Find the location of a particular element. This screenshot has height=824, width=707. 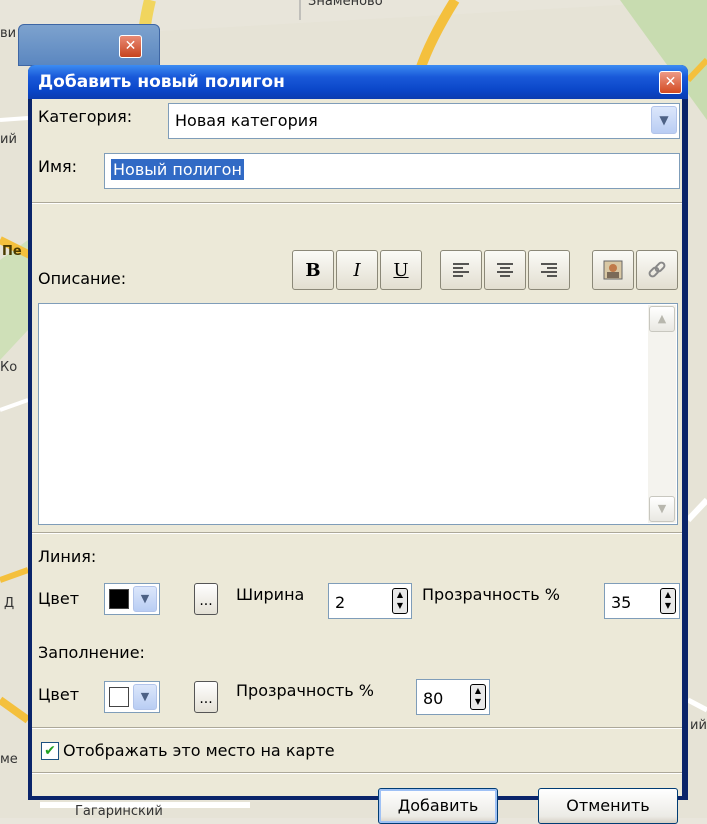

image-icon is located at coordinates (613, 270).